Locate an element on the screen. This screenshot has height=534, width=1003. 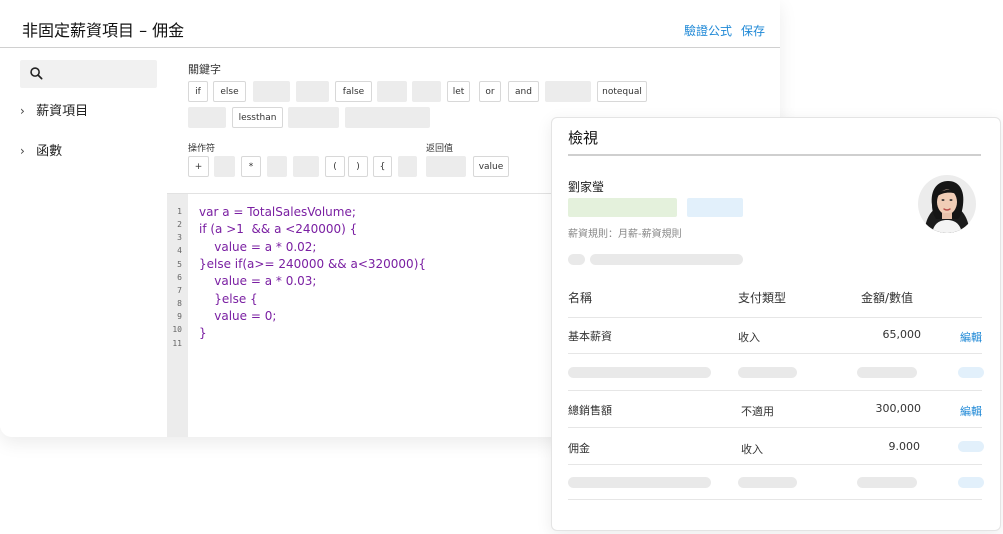
code-line: if (a >1 && a <240000) { is located at coordinates (278, 229).